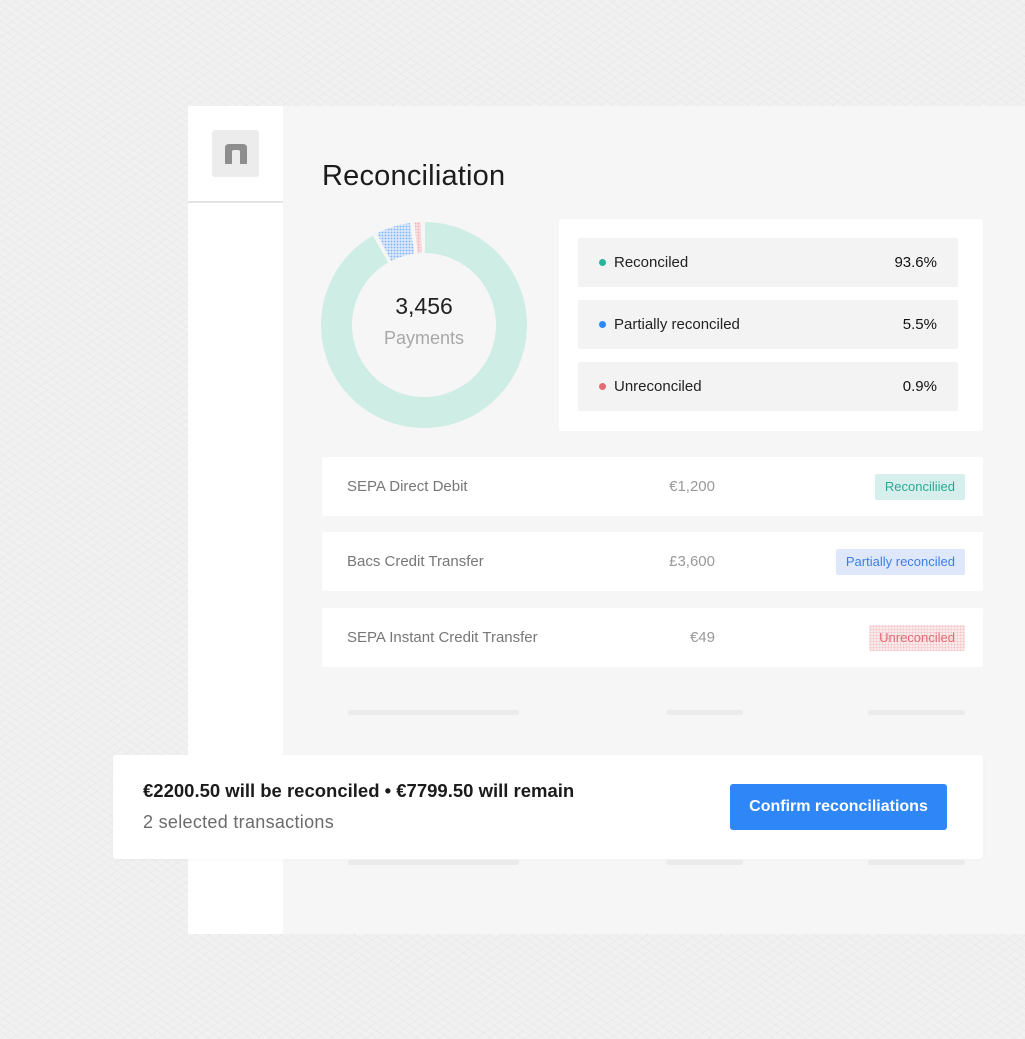  What do you see at coordinates (239, 822) in the screenshot?
I see `selected-count: 2 selected transactions` at bounding box center [239, 822].